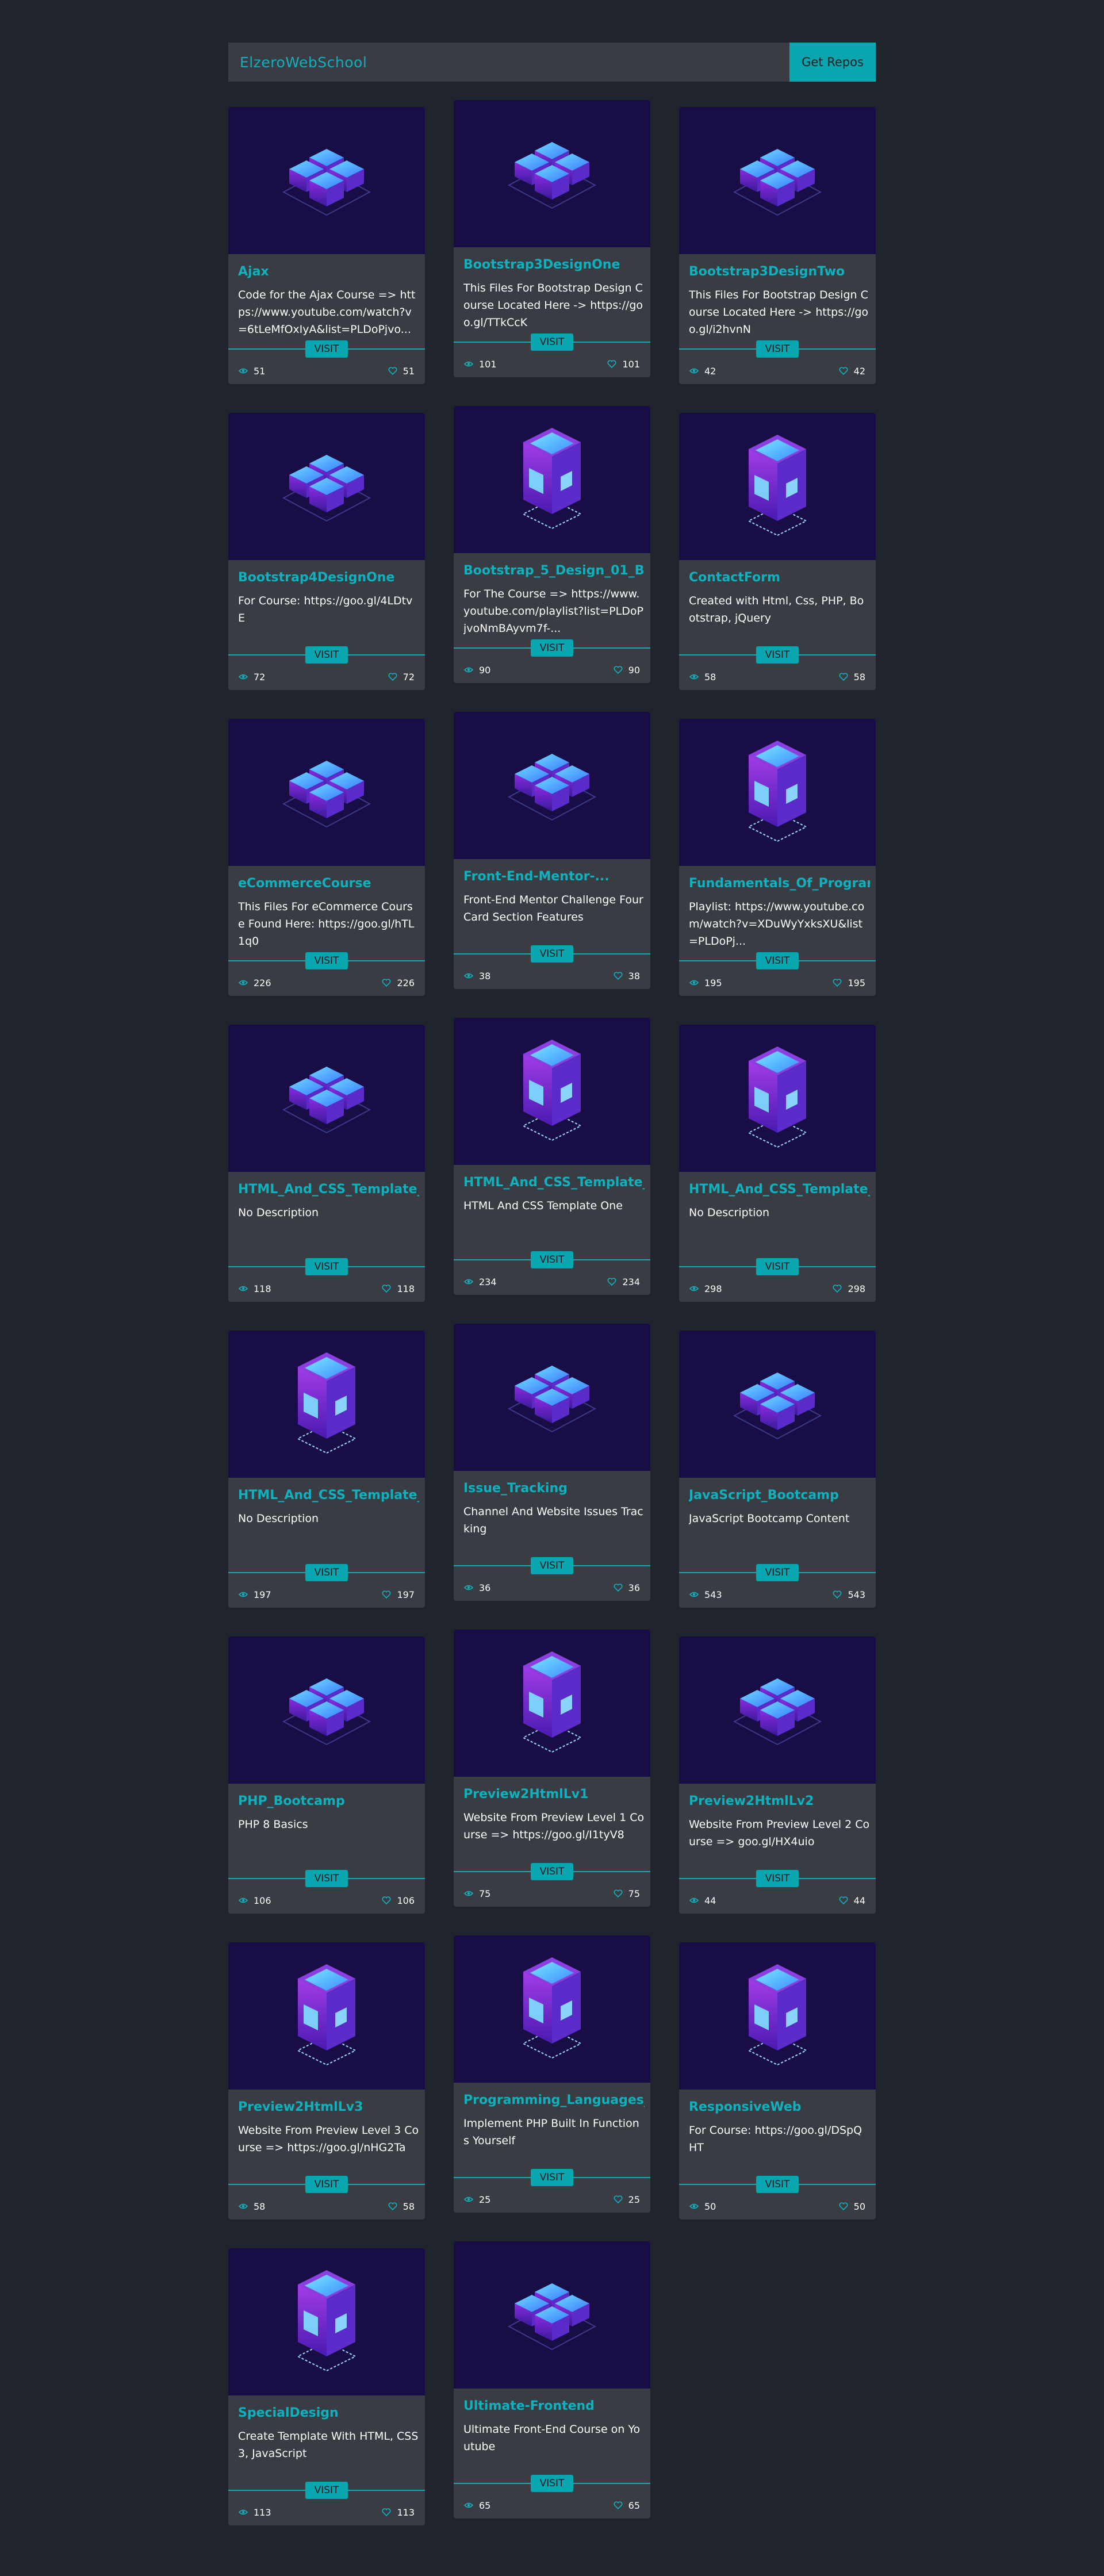 The height and width of the screenshot is (2576, 1104). Describe the element at coordinates (327, 1594) in the screenshot. I see `repo-stats: 197 197` at that location.